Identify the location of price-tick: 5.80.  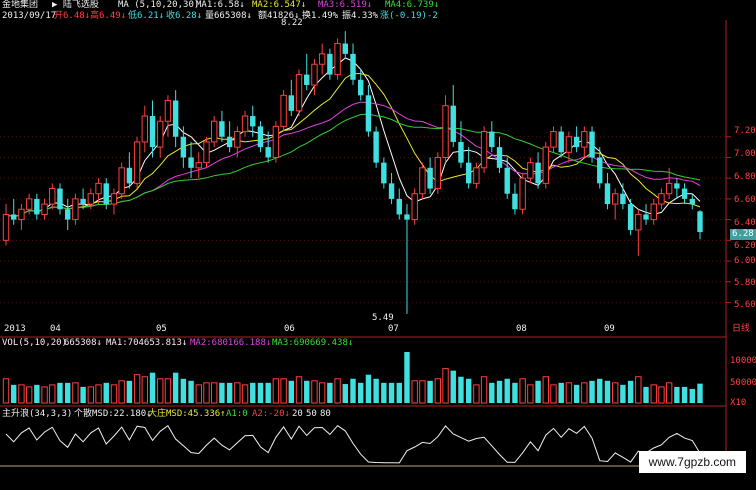
(745, 283).